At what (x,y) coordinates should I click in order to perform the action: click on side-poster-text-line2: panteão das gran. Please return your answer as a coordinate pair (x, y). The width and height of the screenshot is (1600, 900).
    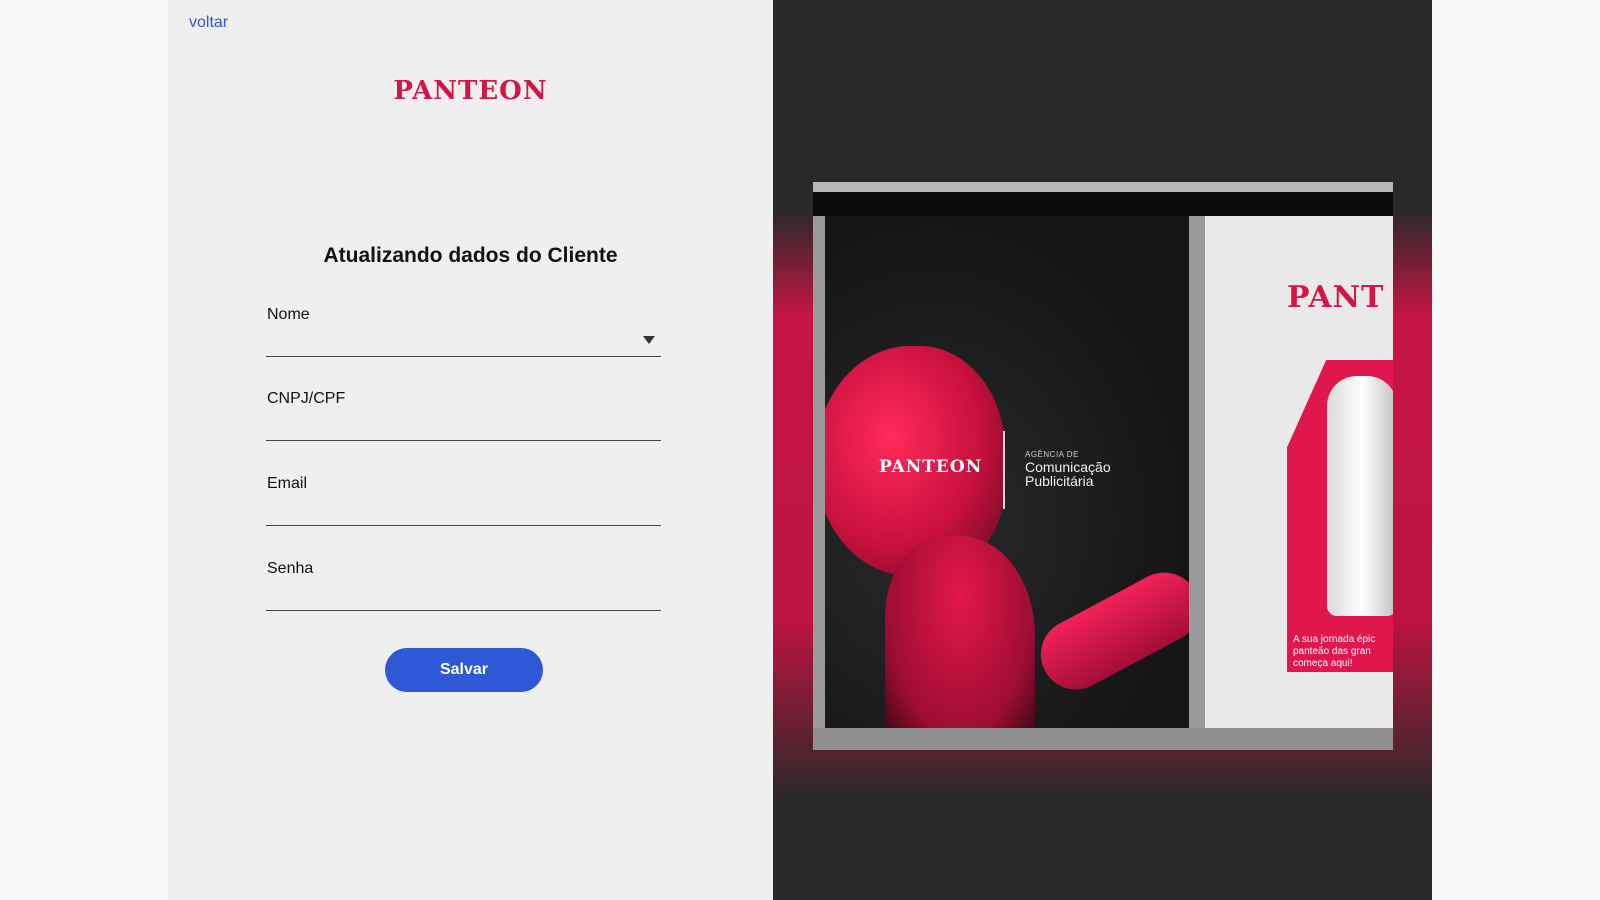
    Looking at the image, I should click on (1332, 651).